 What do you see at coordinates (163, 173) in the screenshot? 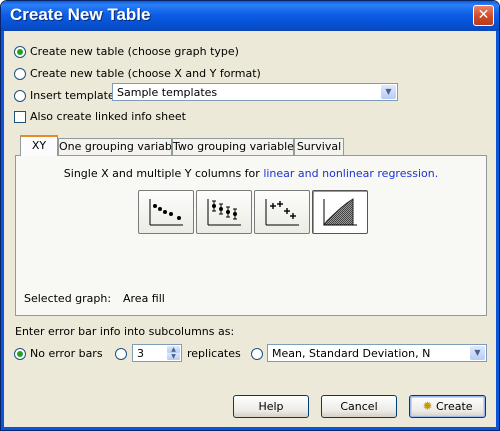
I see `description-text: Single X and multiple Y columns for` at bounding box center [163, 173].